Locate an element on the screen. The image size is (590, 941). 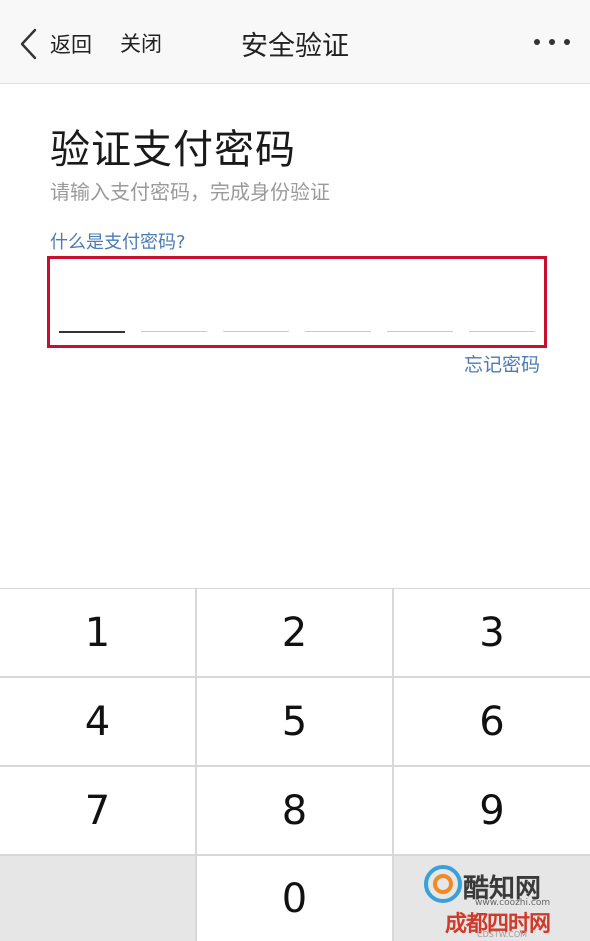
page-heading: 验证支付密码 is located at coordinates (173, 150).